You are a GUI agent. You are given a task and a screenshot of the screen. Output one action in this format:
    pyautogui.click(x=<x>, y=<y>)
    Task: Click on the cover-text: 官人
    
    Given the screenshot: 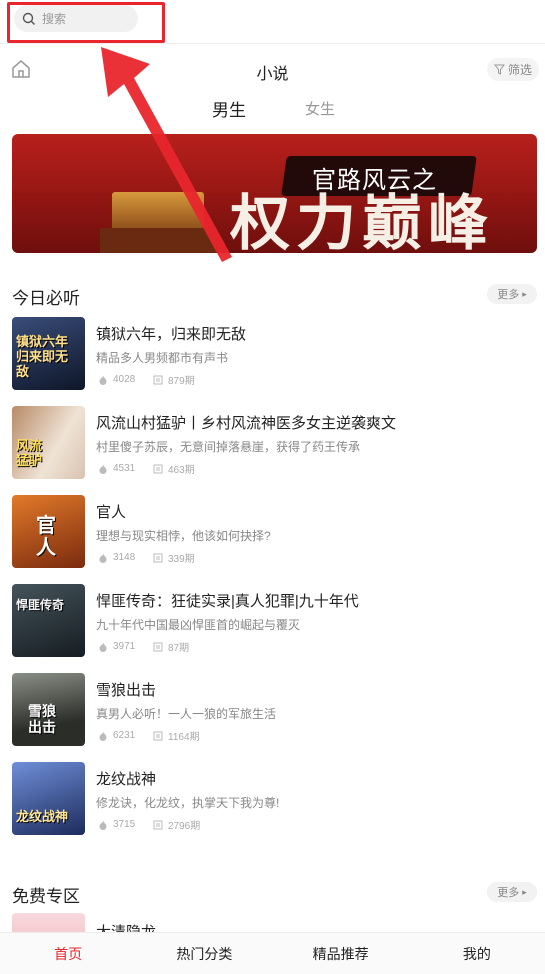 What is the action you would take?
    pyautogui.click(x=46, y=536)
    